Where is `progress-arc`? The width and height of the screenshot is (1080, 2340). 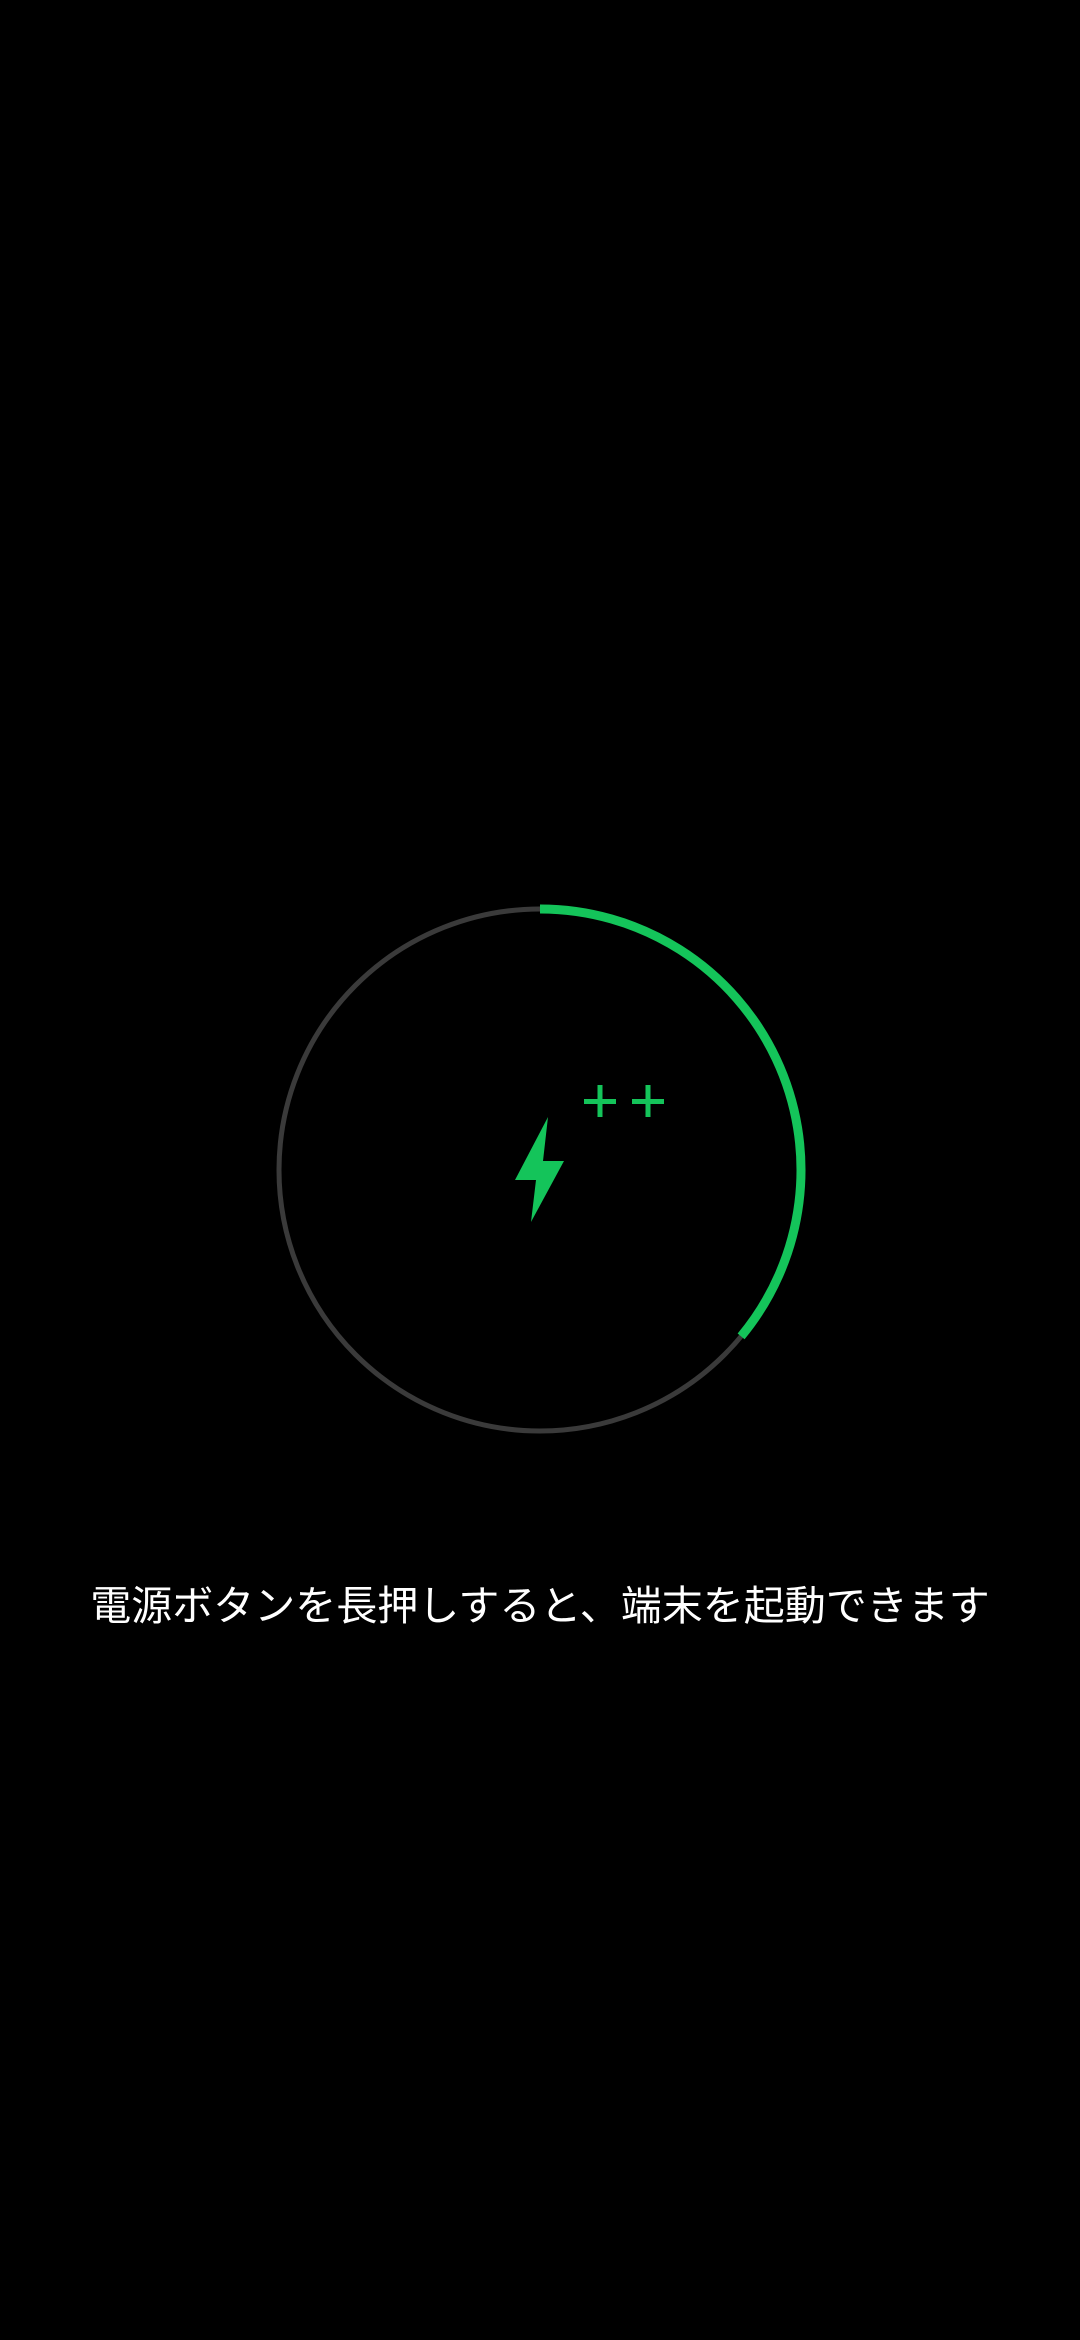 progress-arc is located at coordinates (672, 1122).